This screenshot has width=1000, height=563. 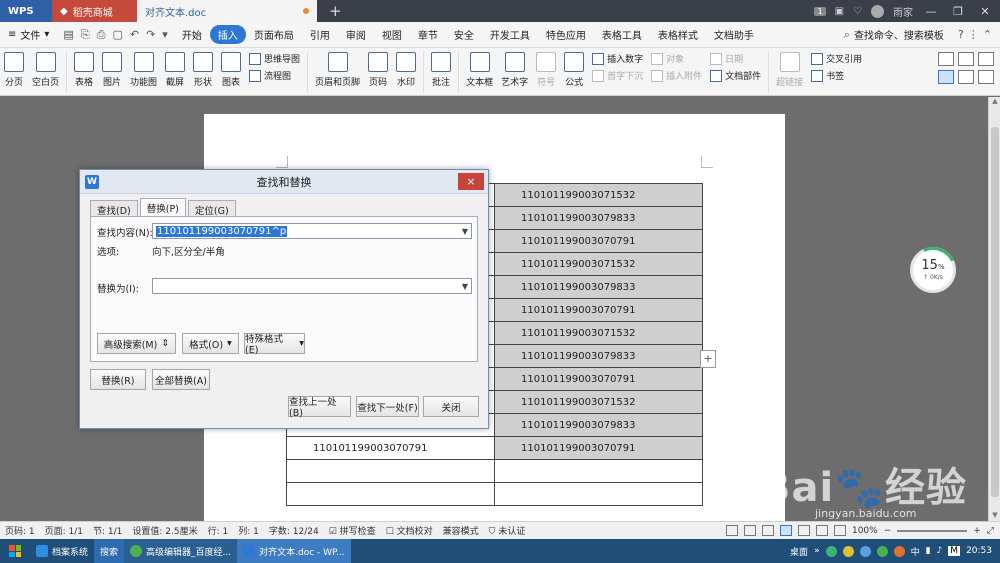 I want to click on maximize-button: ❐, so click(x=958, y=11).